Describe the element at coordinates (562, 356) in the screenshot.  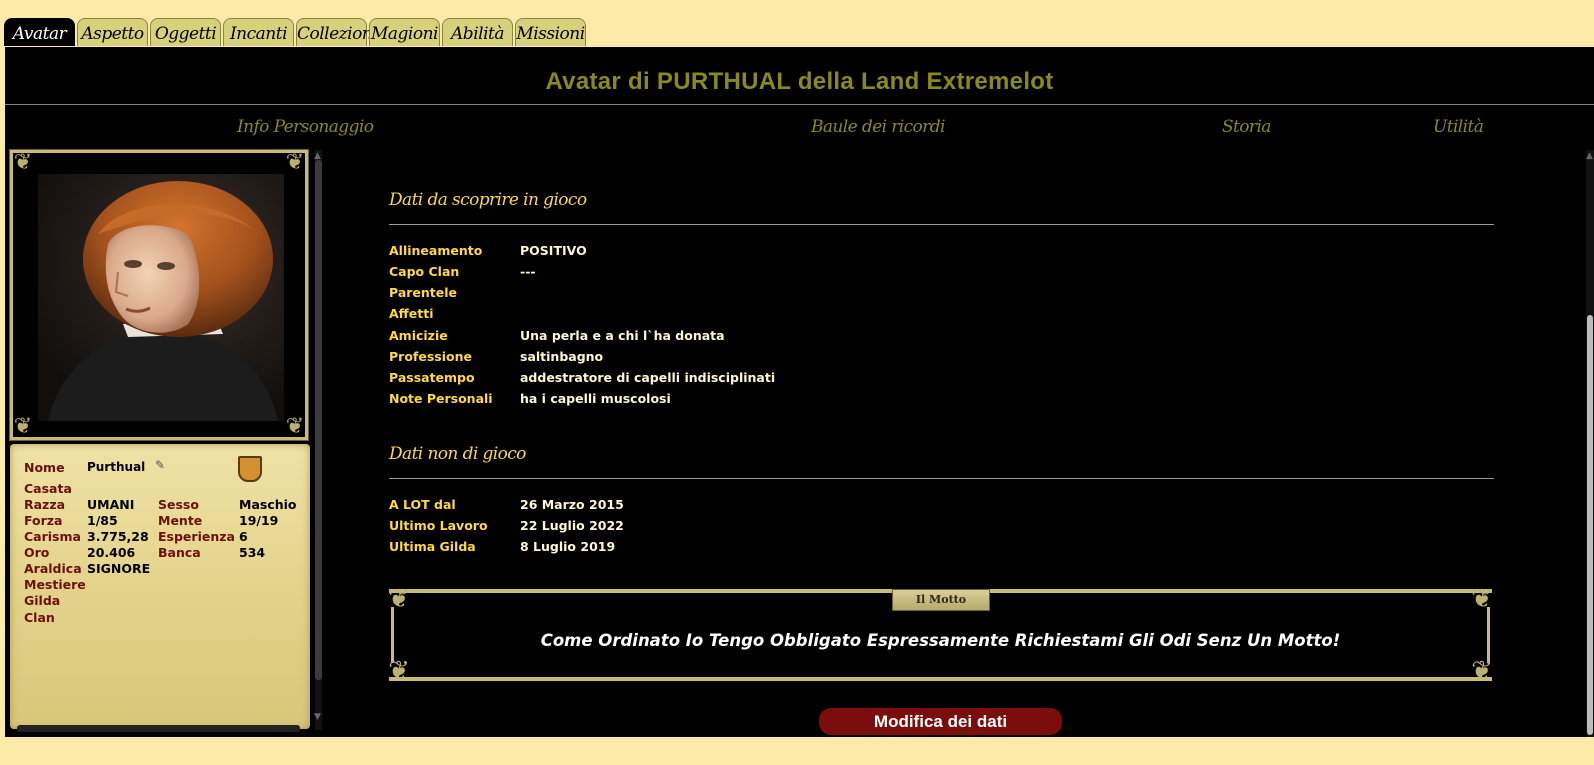
I see `field-value: saltinbagno` at that location.